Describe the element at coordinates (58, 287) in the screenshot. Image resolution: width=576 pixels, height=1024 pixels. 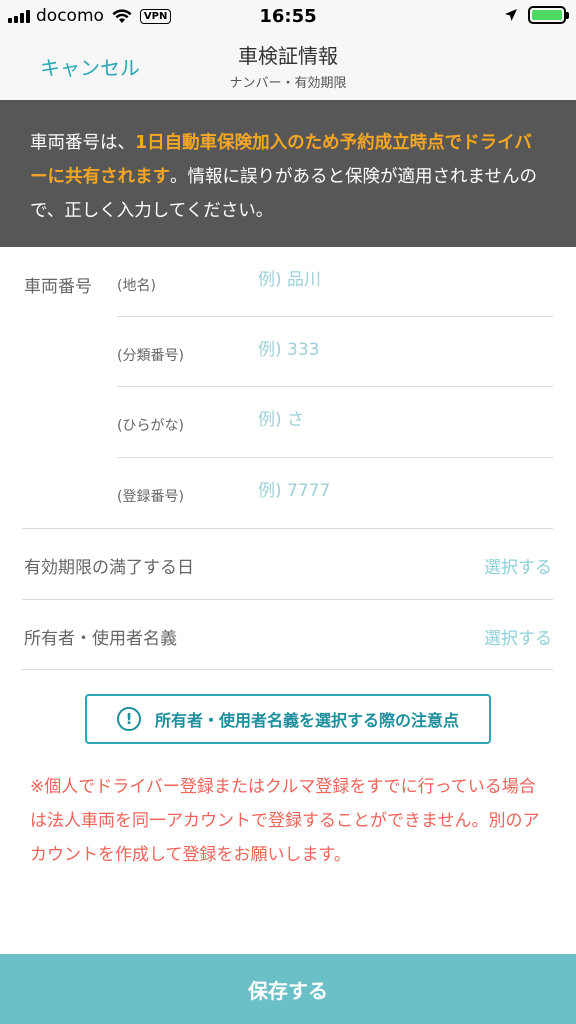
I see `plate-number-label: 車両番号` at that location.